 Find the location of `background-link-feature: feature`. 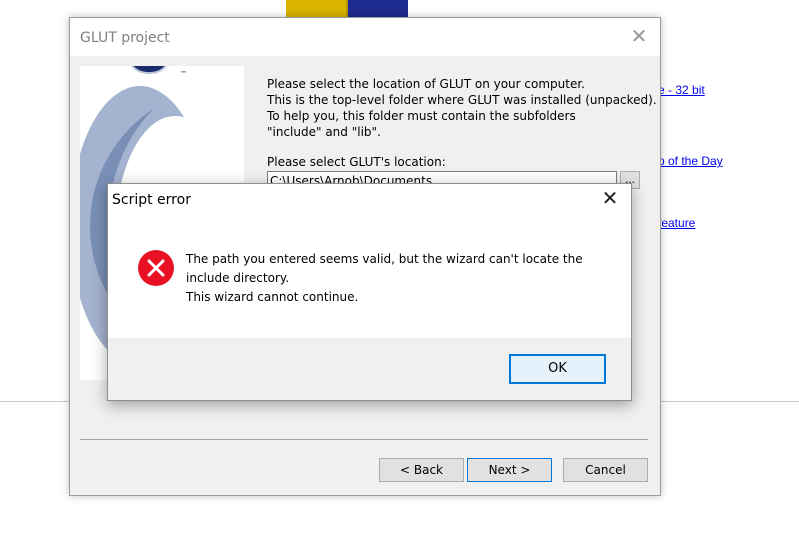

background-link-feature: feature is located at coordinates (676, 223).